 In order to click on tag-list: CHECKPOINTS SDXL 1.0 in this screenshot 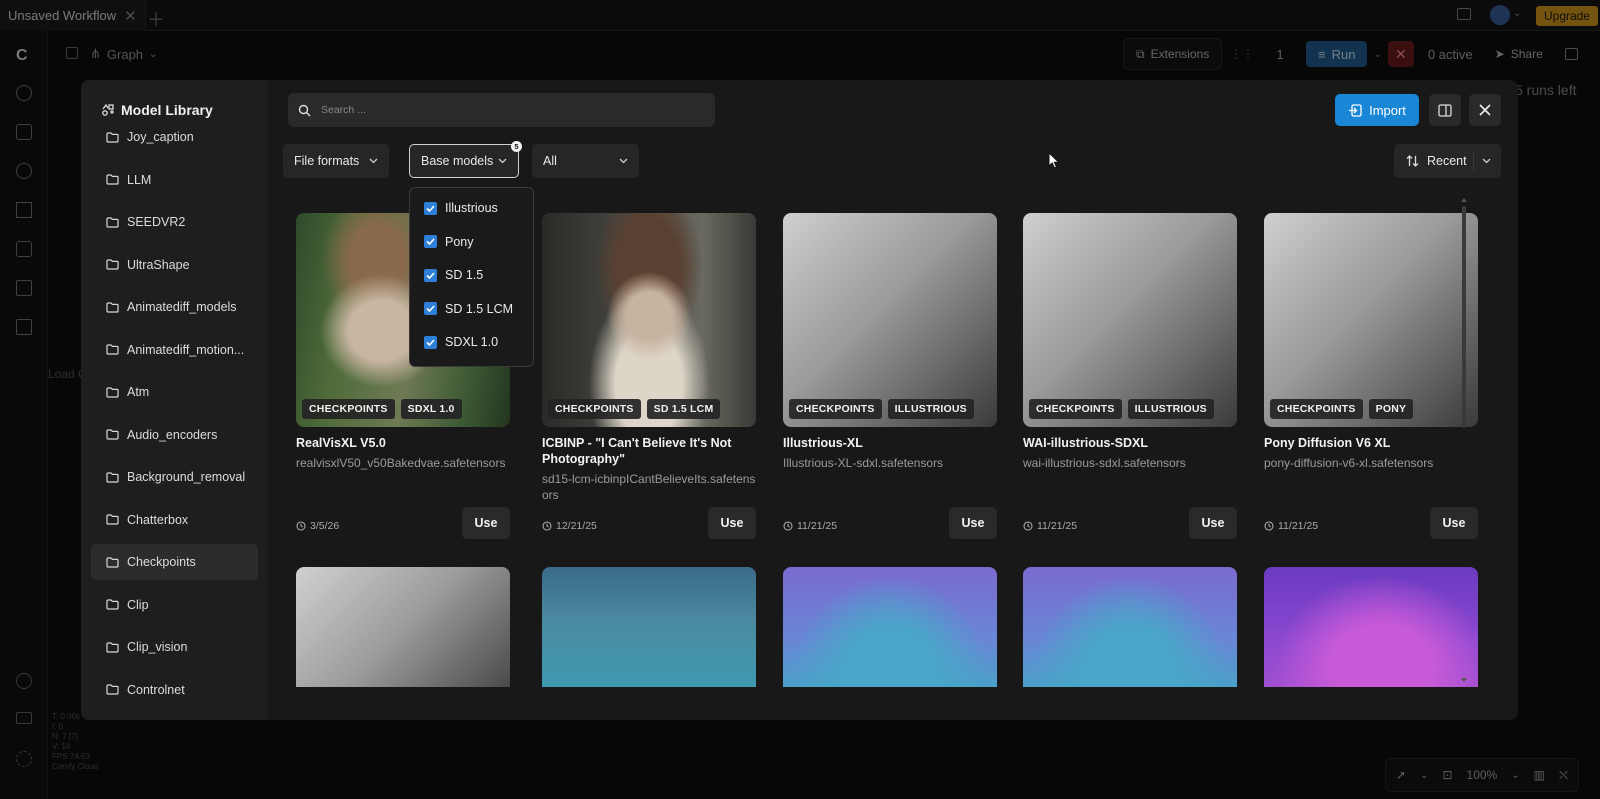, I will do `click(382, 409)`.